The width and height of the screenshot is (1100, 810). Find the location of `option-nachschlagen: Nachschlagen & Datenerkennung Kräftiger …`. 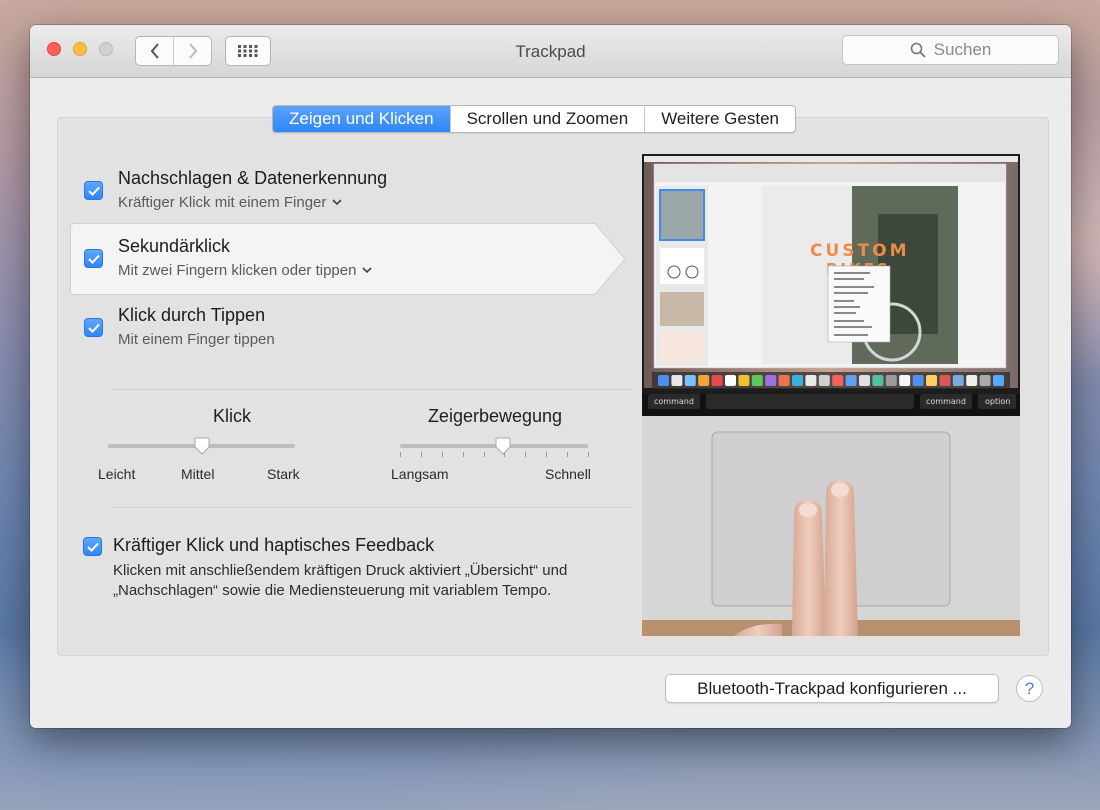

option-nachschlagen: Nachschlagen & Datenerkennung Kräftiger … is located at coordinates (345, 190).